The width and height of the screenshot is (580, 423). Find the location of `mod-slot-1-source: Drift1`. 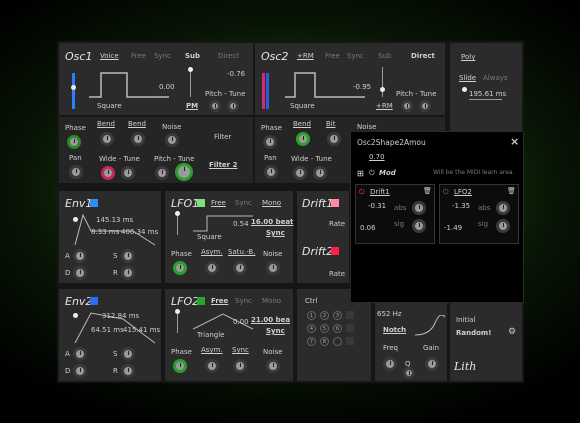

mod-slot-1-source: Drift1 is located at coordinates (380, 192).